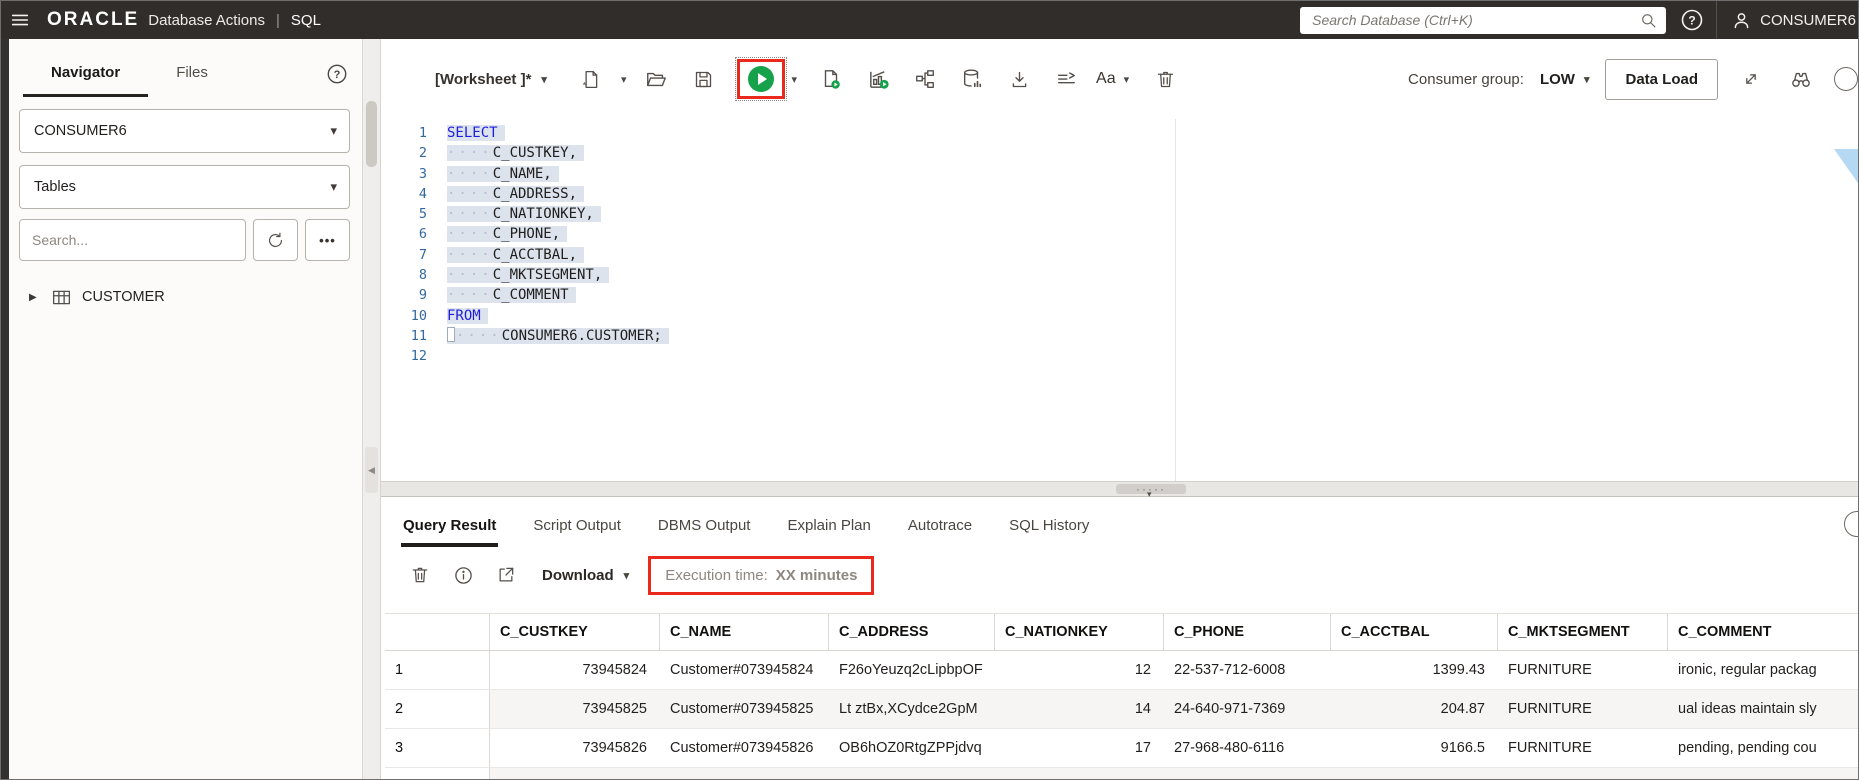 This screenshot has width=1859, height=780. What do you see at coordinates (577, 532) in the screenshot?
I see `tab-script-output: Script Output` at bounding box center [577, 532].